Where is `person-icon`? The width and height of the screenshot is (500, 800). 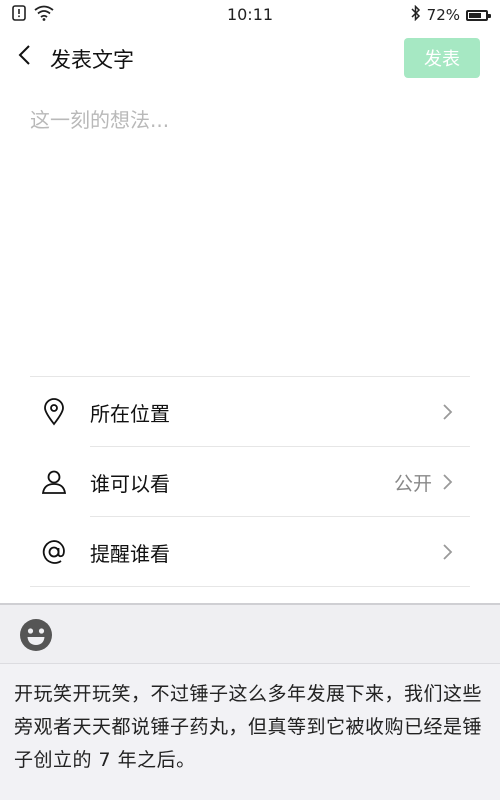
person-icon is located at coordinates (54, 482).